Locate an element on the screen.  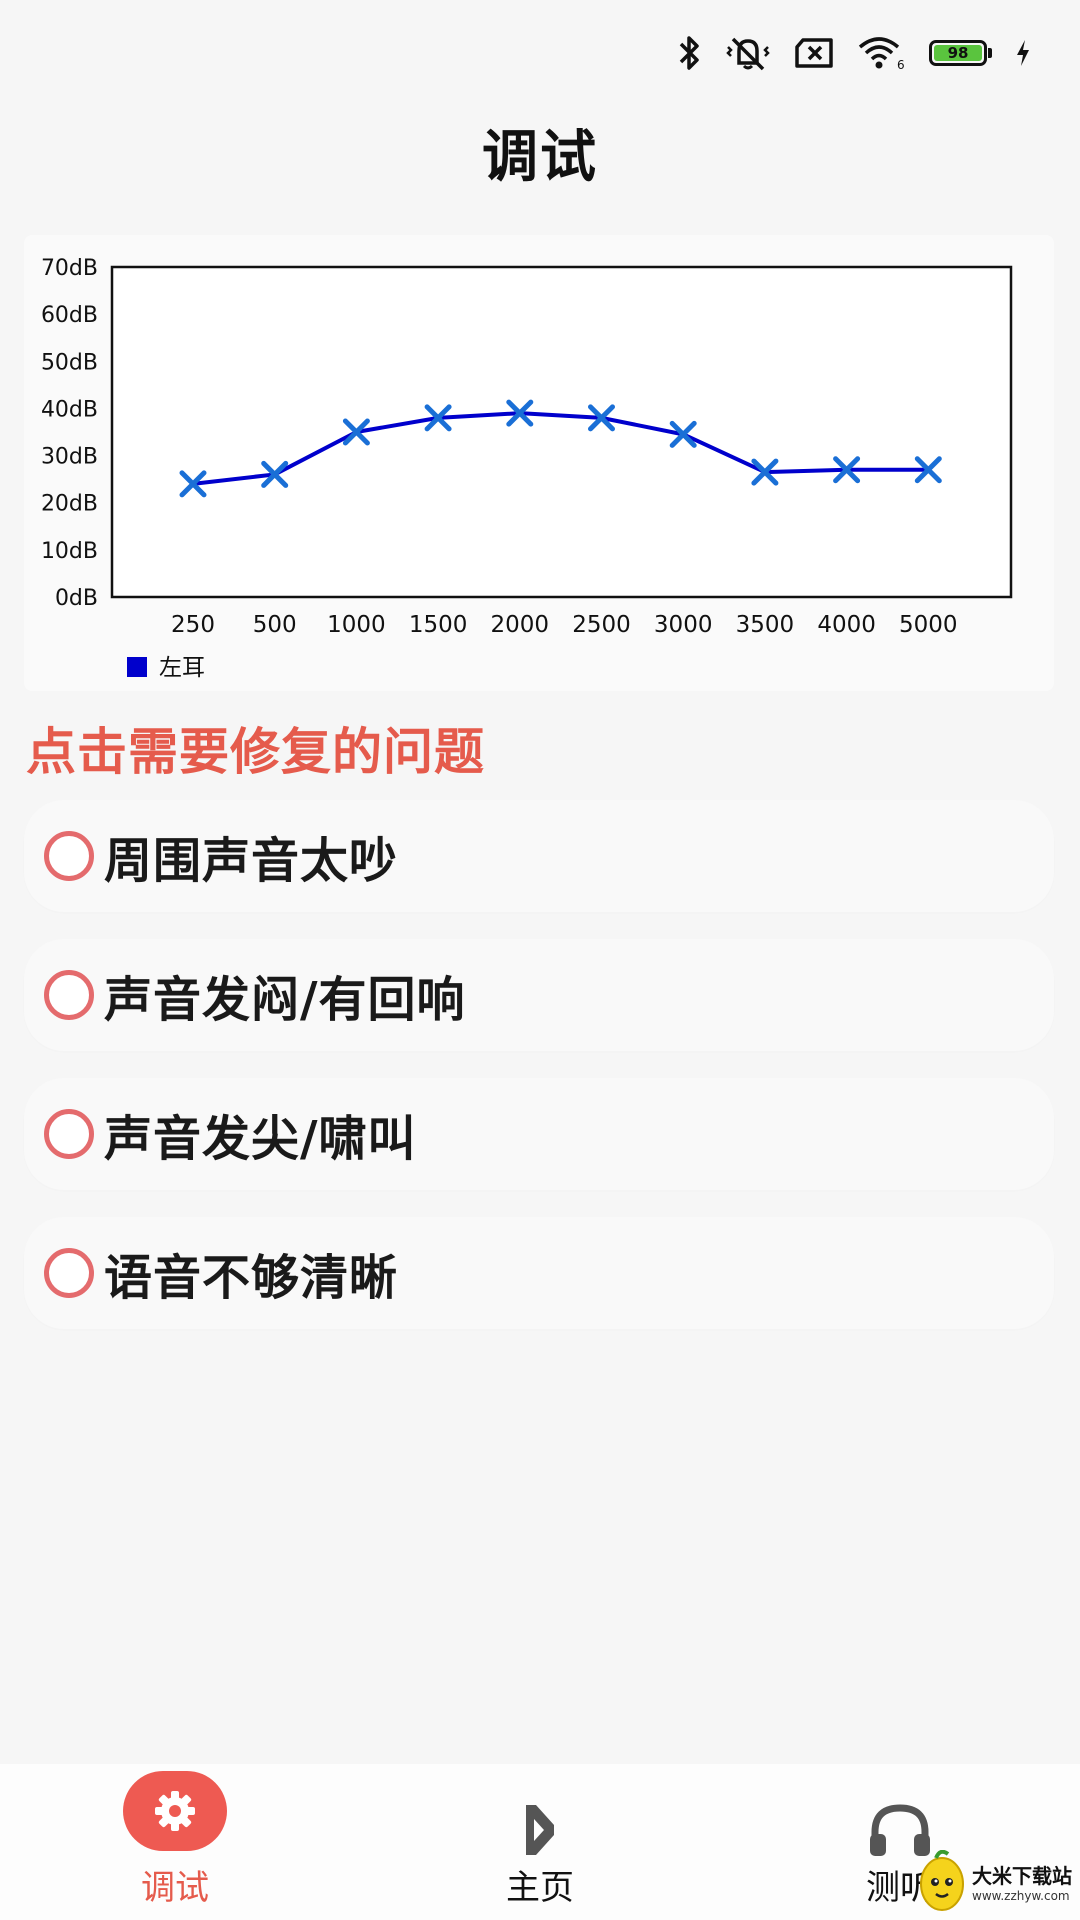
nav-item-home: 主页 is located at coordinates (540, 1842).